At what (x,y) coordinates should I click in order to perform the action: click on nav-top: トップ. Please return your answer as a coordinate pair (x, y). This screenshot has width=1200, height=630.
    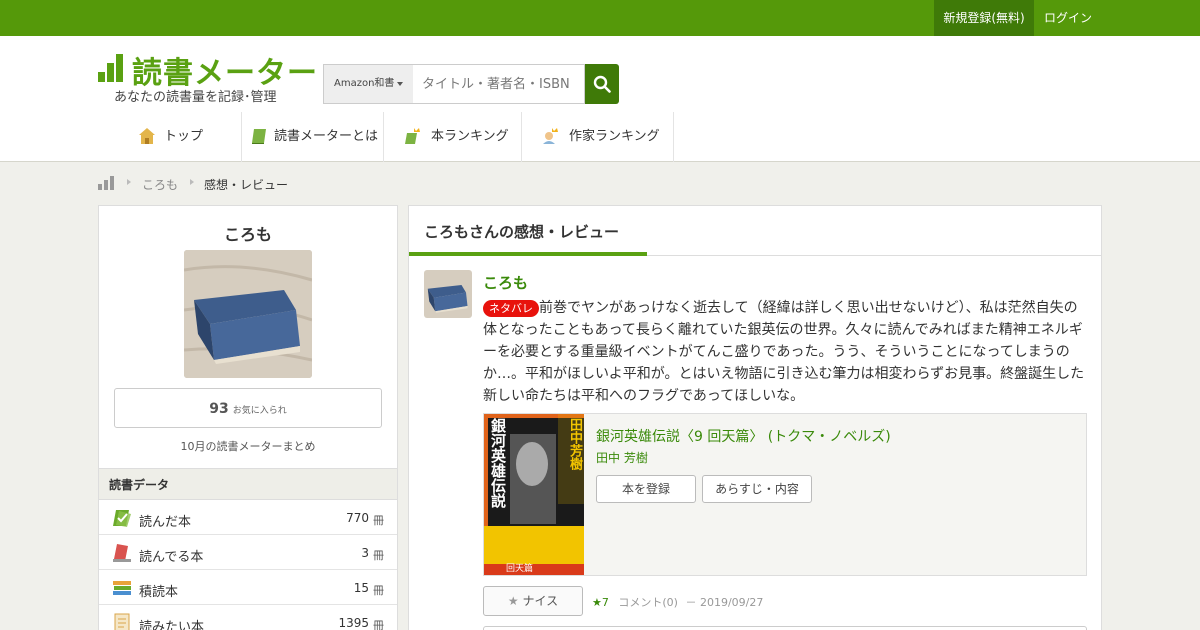
    Looking at the image, I should click on (170, 137).